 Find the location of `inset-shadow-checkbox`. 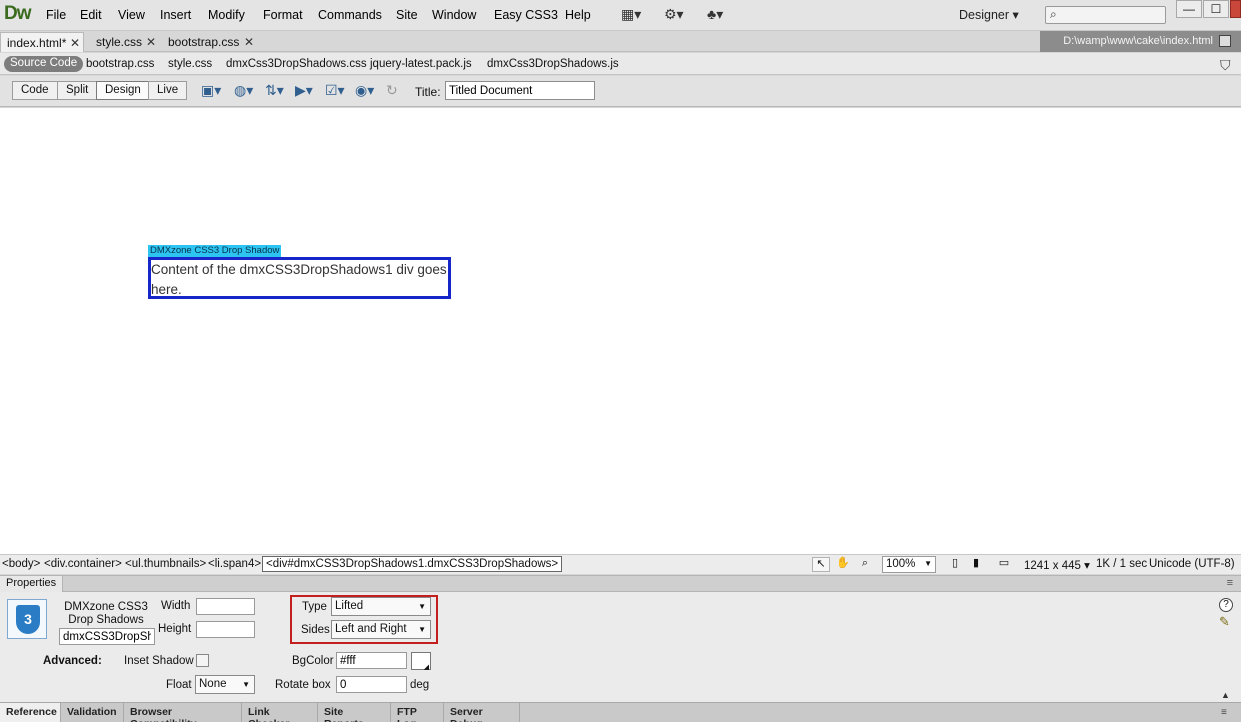

inset-shadow-checkbox is located at coordinates (202, 660).